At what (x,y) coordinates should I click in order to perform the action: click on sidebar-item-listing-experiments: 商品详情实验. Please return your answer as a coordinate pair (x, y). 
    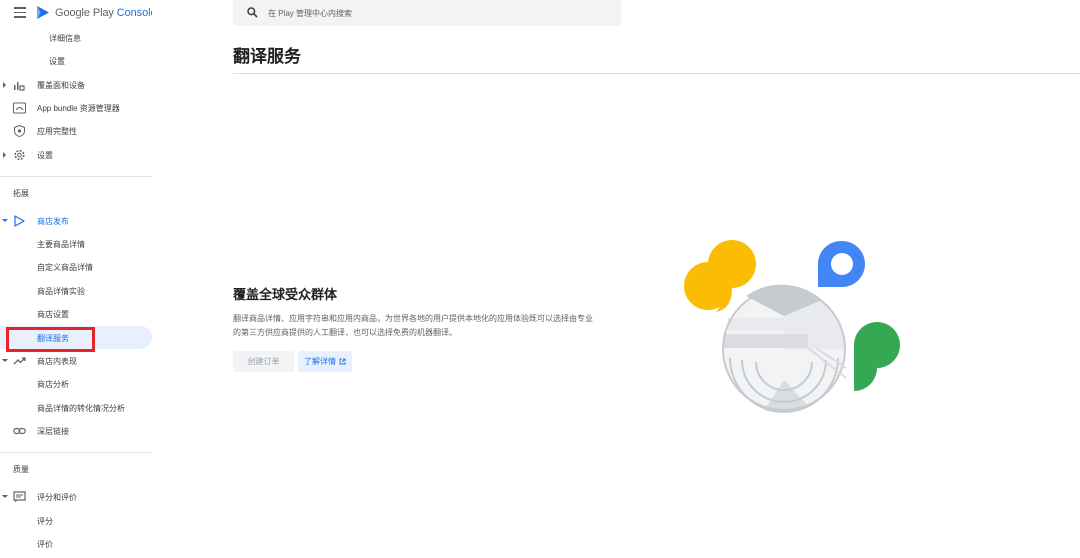
    Looking at the image, I should click on (76, 291).